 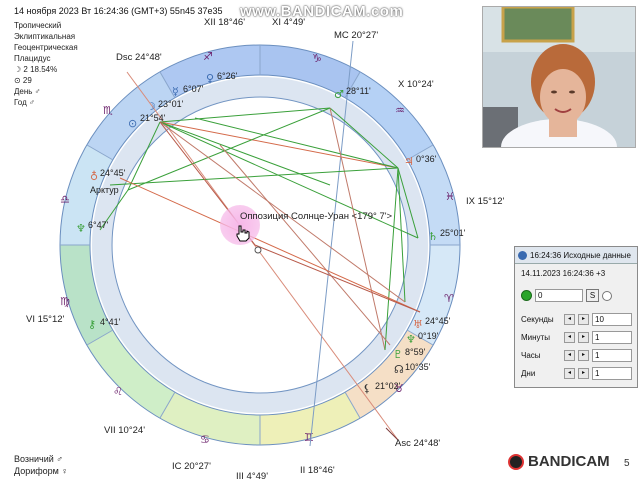 What do you see at coordinates (535, 337) in the screenshot?
I see `minutes-label: Минуты` at bounding box center [535, 337].